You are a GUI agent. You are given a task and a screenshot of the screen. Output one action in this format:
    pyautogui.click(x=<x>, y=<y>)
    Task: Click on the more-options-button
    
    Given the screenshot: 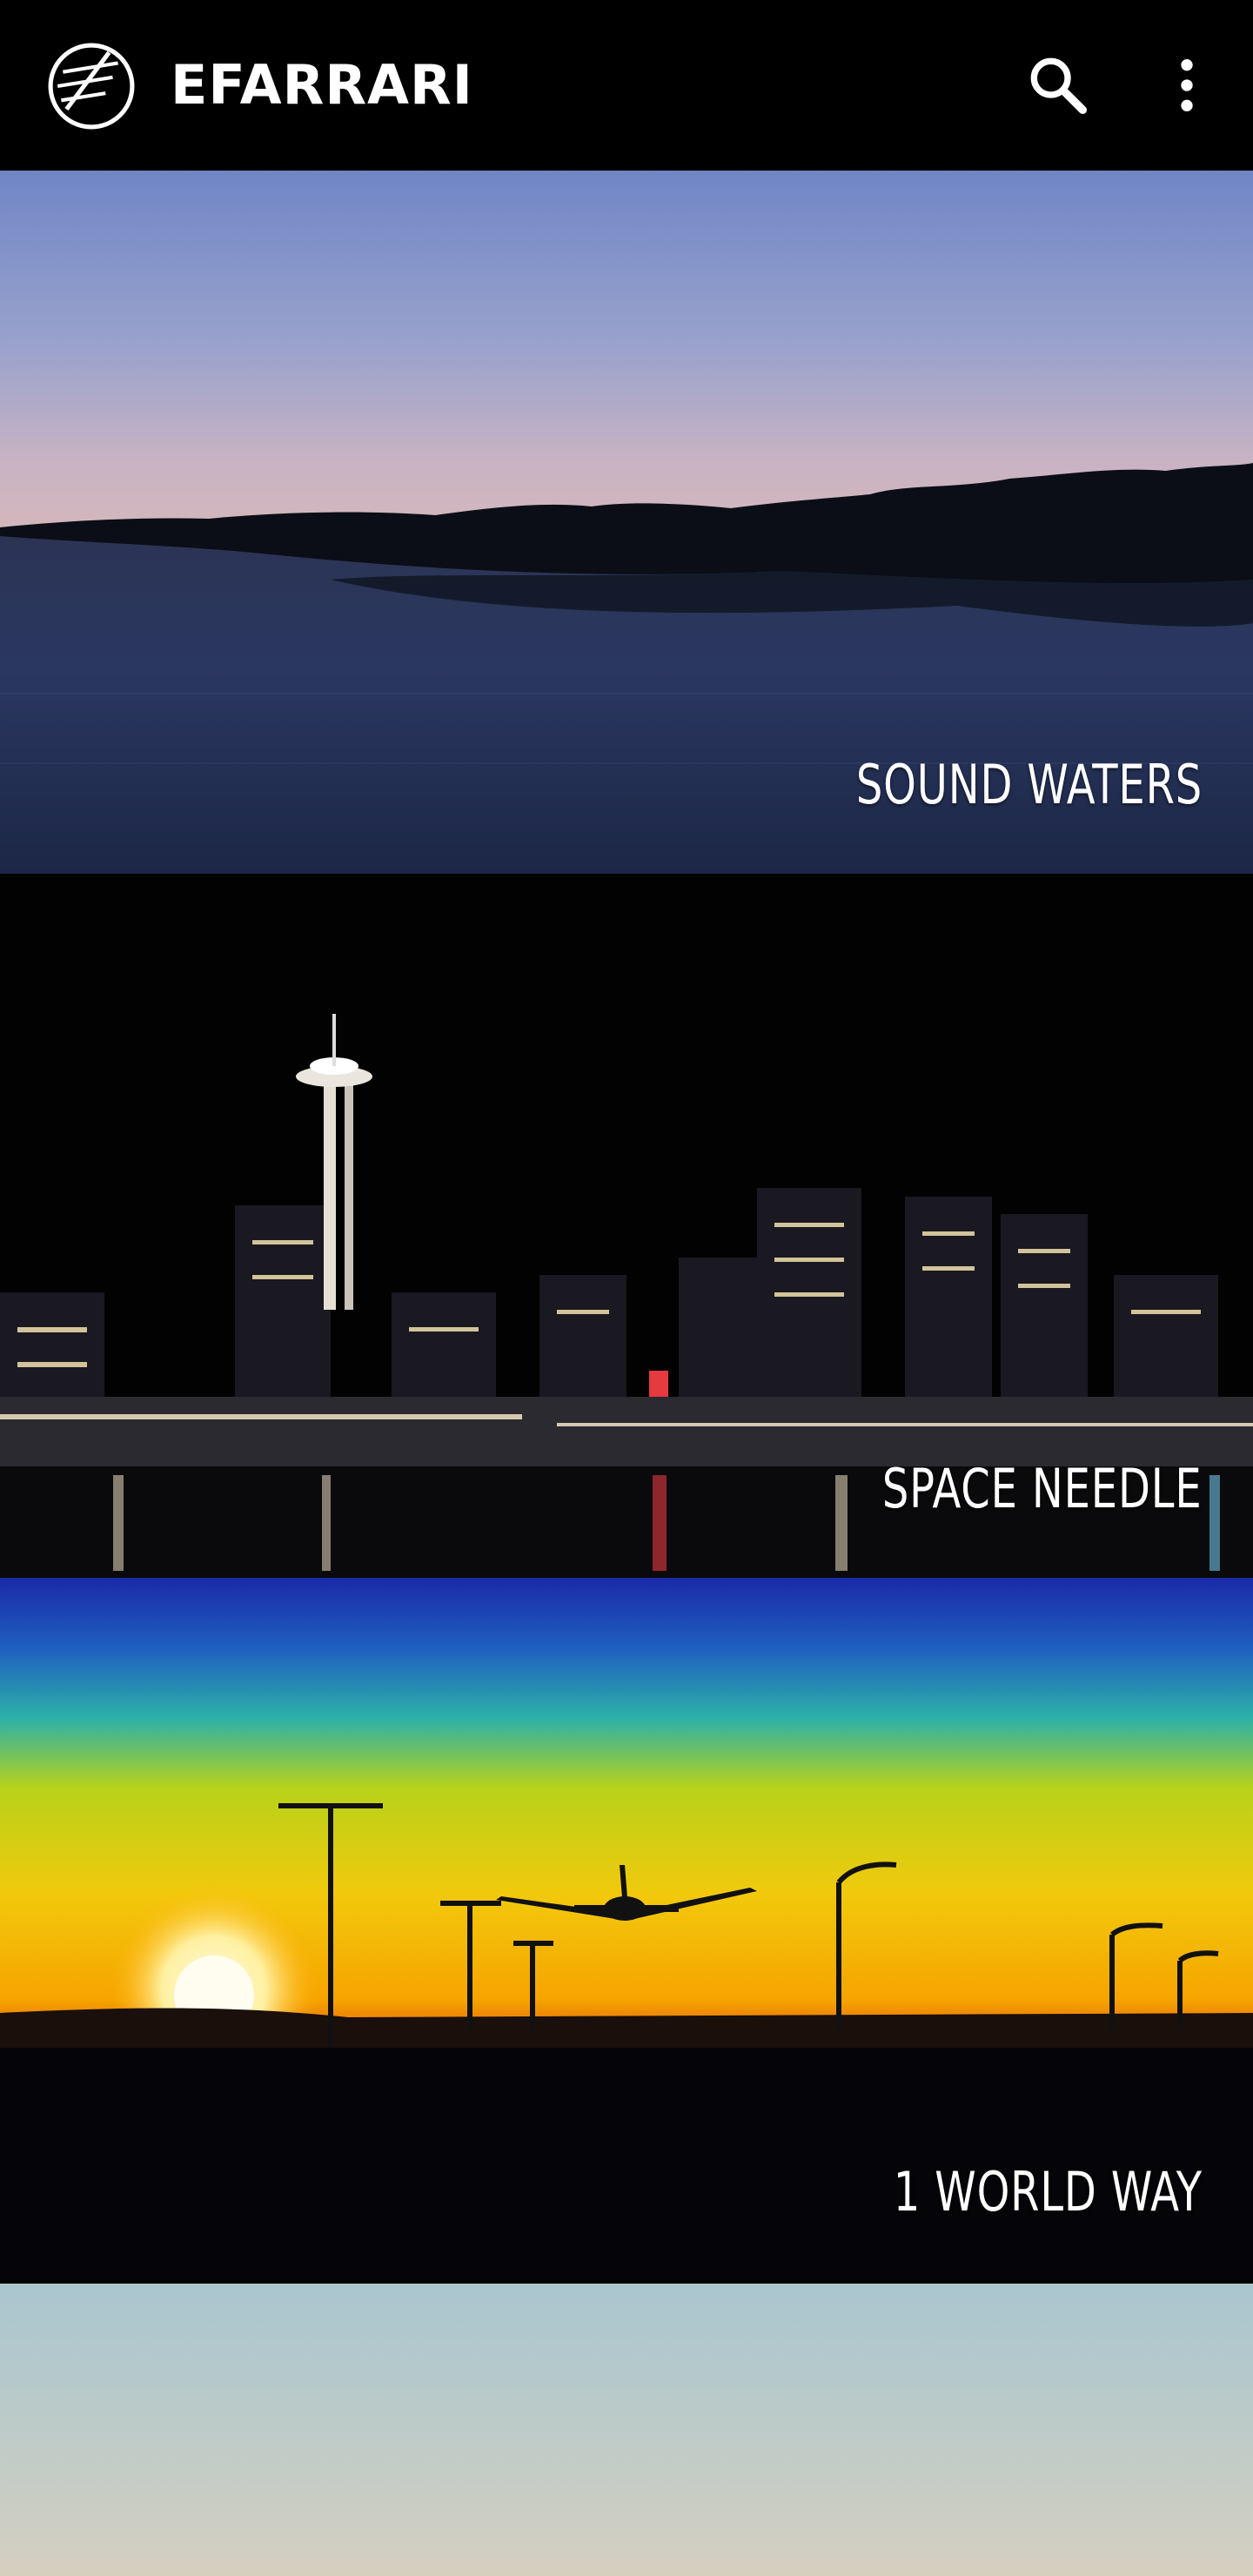 What is the action you would take?
    pyautogui.click(x=1187, y=85)
    